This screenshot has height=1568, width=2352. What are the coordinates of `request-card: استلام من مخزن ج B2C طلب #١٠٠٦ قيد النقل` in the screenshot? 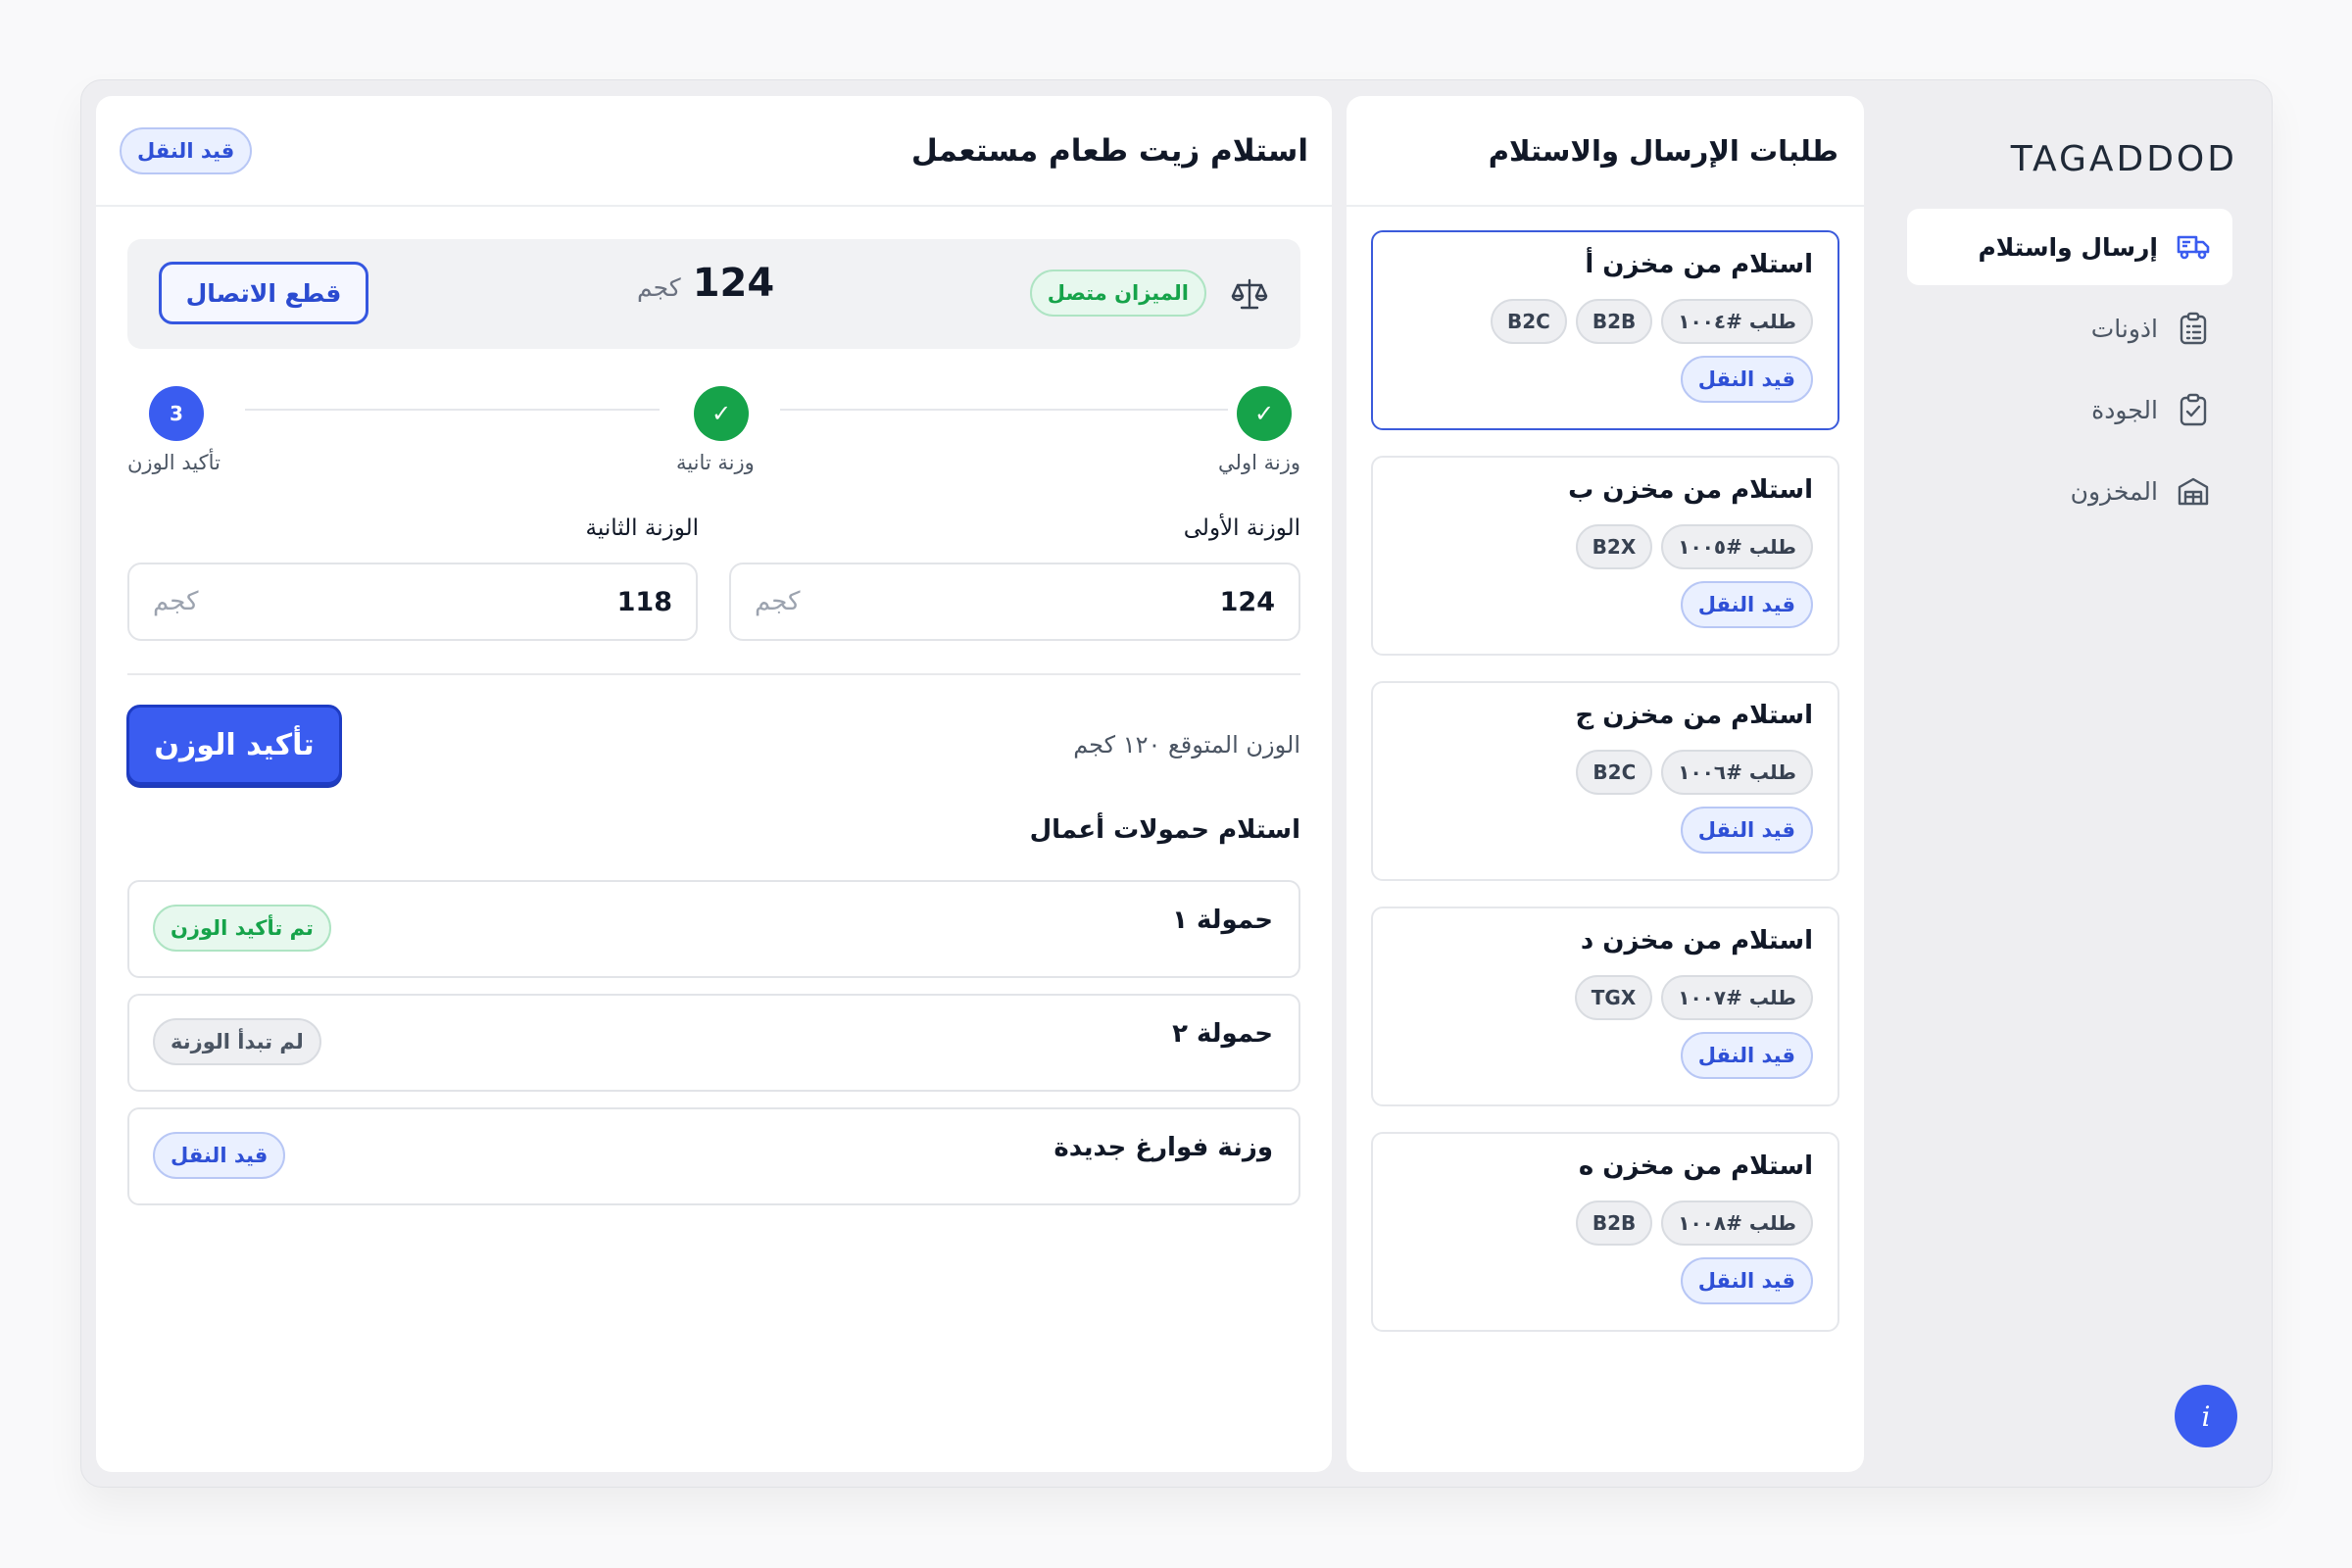 It's located at (1605, 781).